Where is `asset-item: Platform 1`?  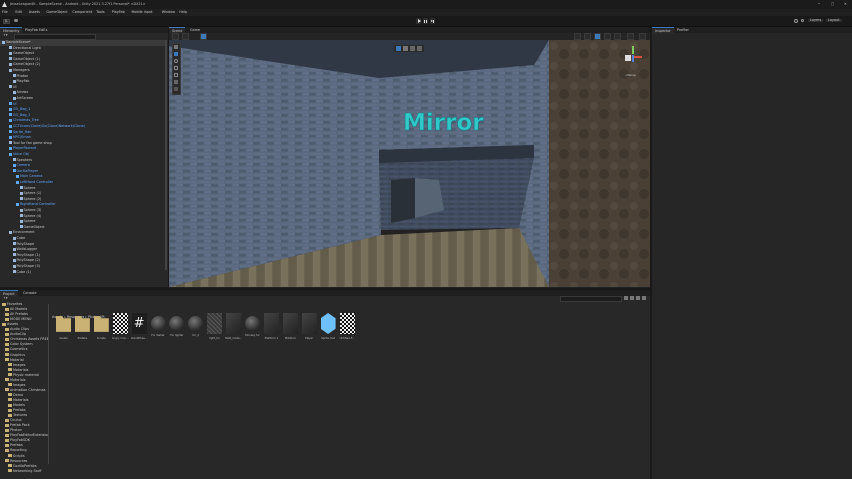 asset-item: Platform 1 is located at coordinates (271, 328).